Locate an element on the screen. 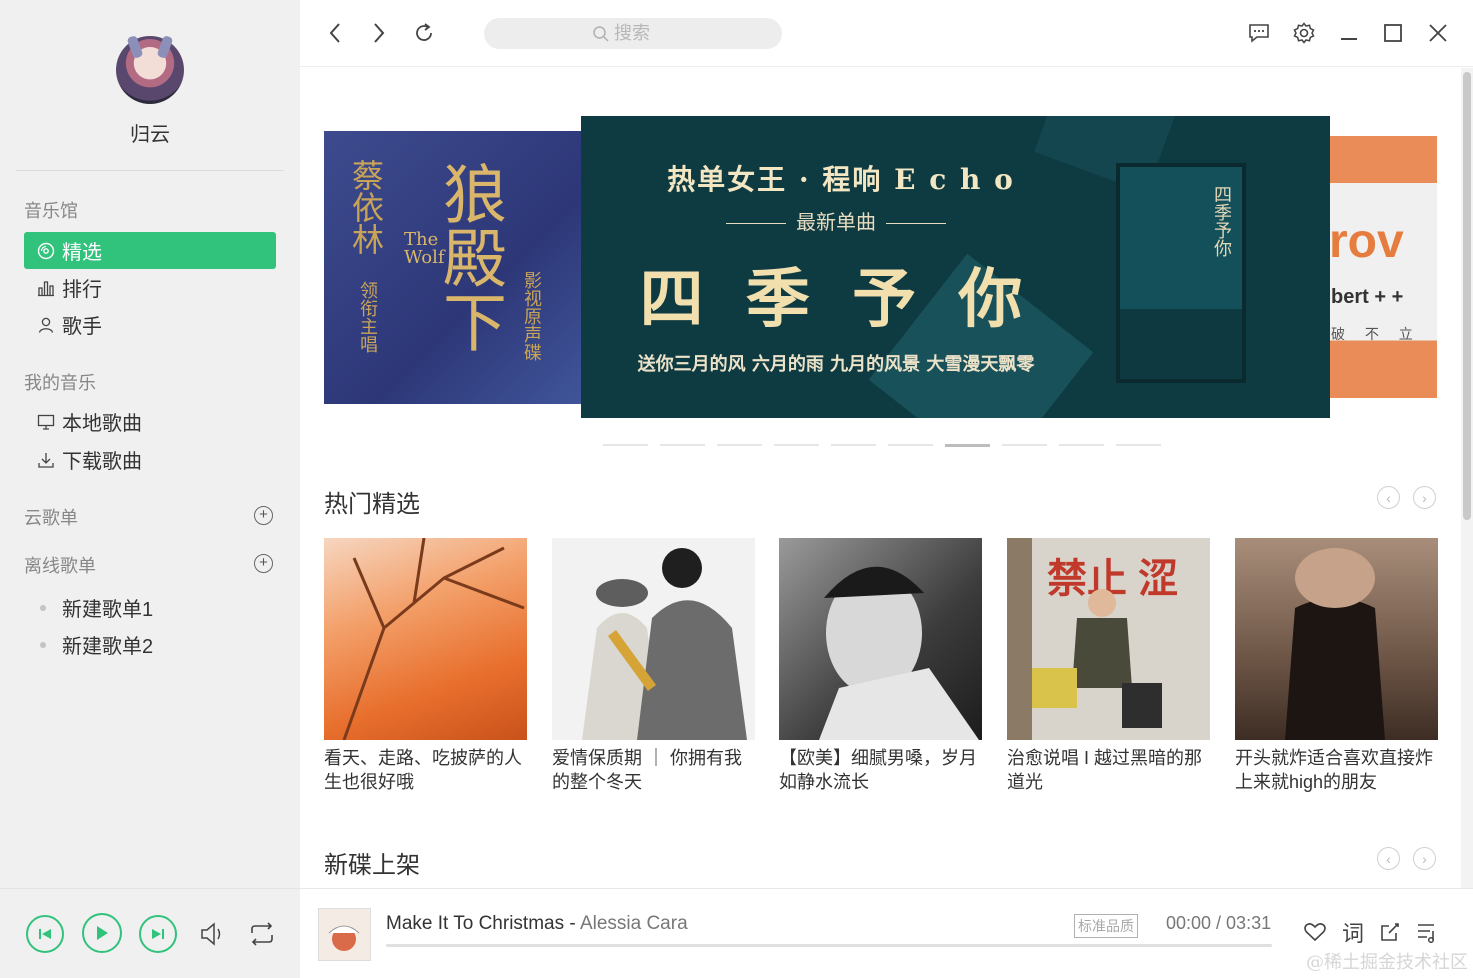 This screenshot has height=978, width=1473. watermark: @稀土掘金技术社区 is located at coordinates (1387, 962).